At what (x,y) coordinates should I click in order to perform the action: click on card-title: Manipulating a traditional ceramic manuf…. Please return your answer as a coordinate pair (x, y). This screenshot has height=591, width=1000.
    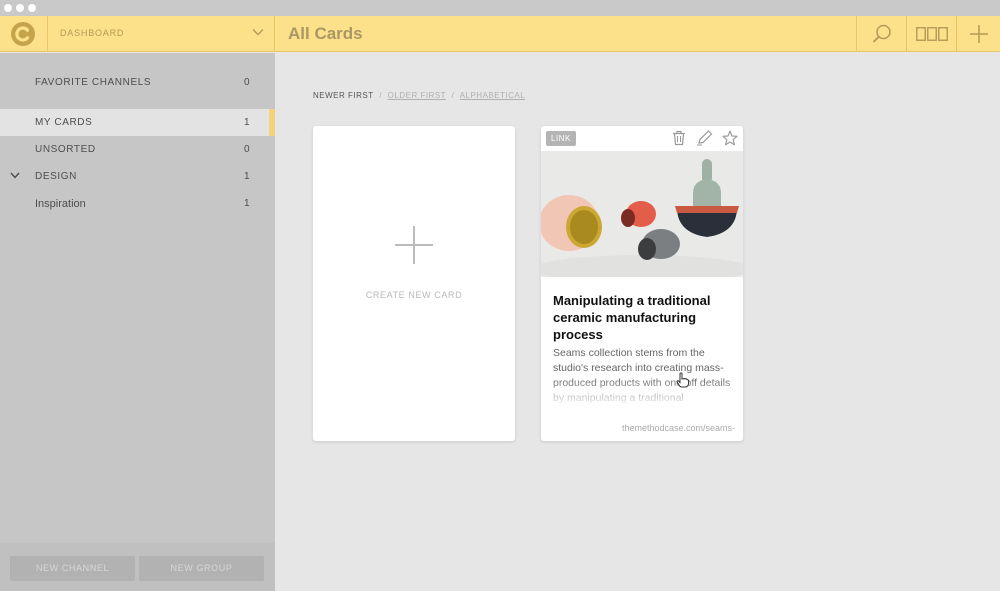
    Looking at the image, I should click on (643, 317).